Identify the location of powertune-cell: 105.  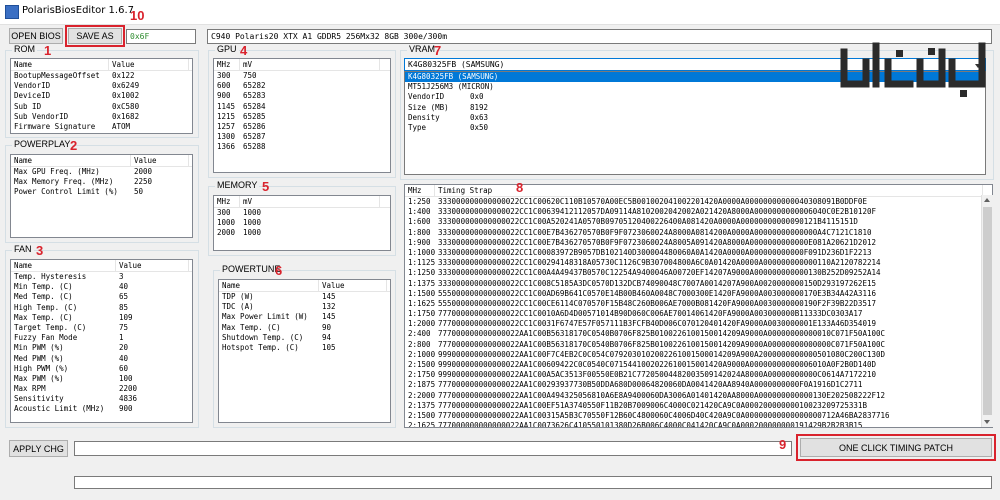
(329, 347).